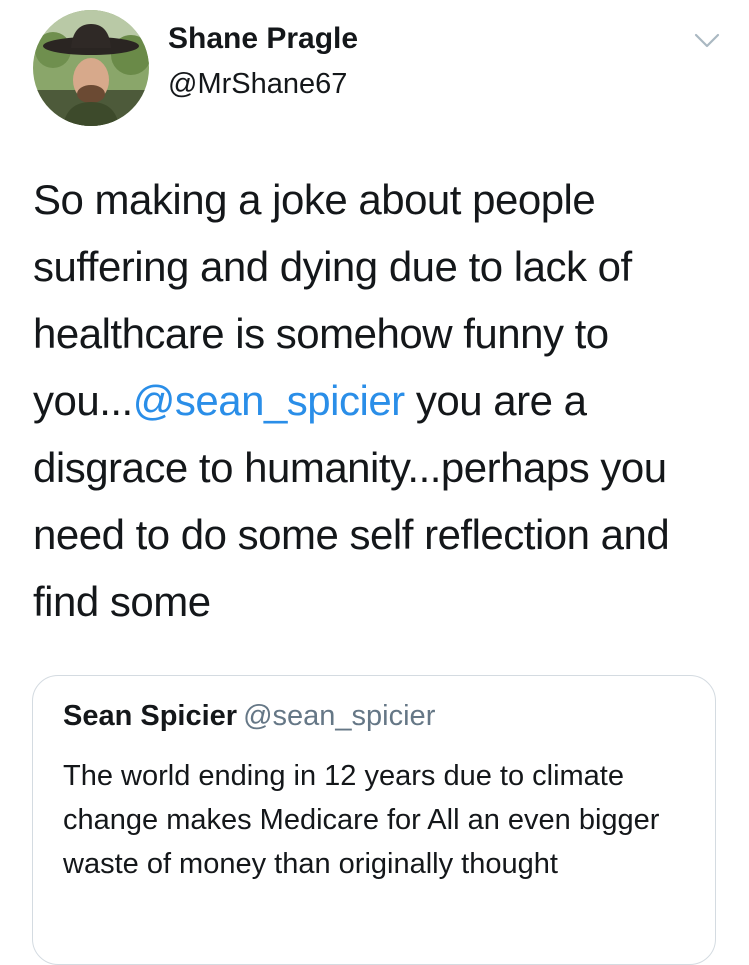 The width and height of the screenshot is (749, 965). Describe the element at coordinates (263, 39) in the screenshot. I see `author-name: Shane Pragle` at that location.